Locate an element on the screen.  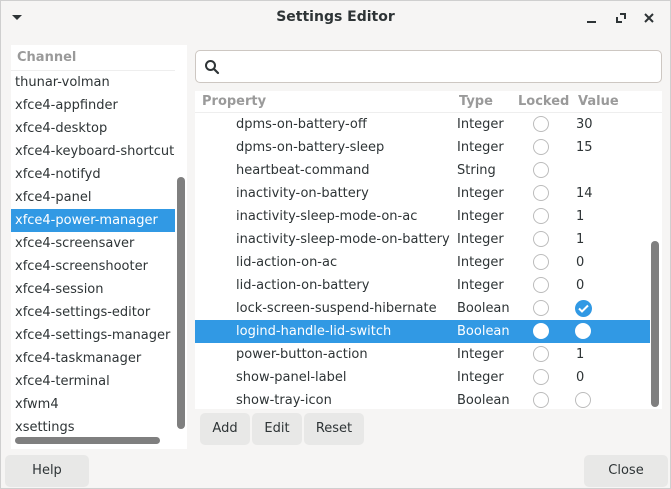
property-name: dpms-on-battery-sleep is located at coordinates (310, 147).